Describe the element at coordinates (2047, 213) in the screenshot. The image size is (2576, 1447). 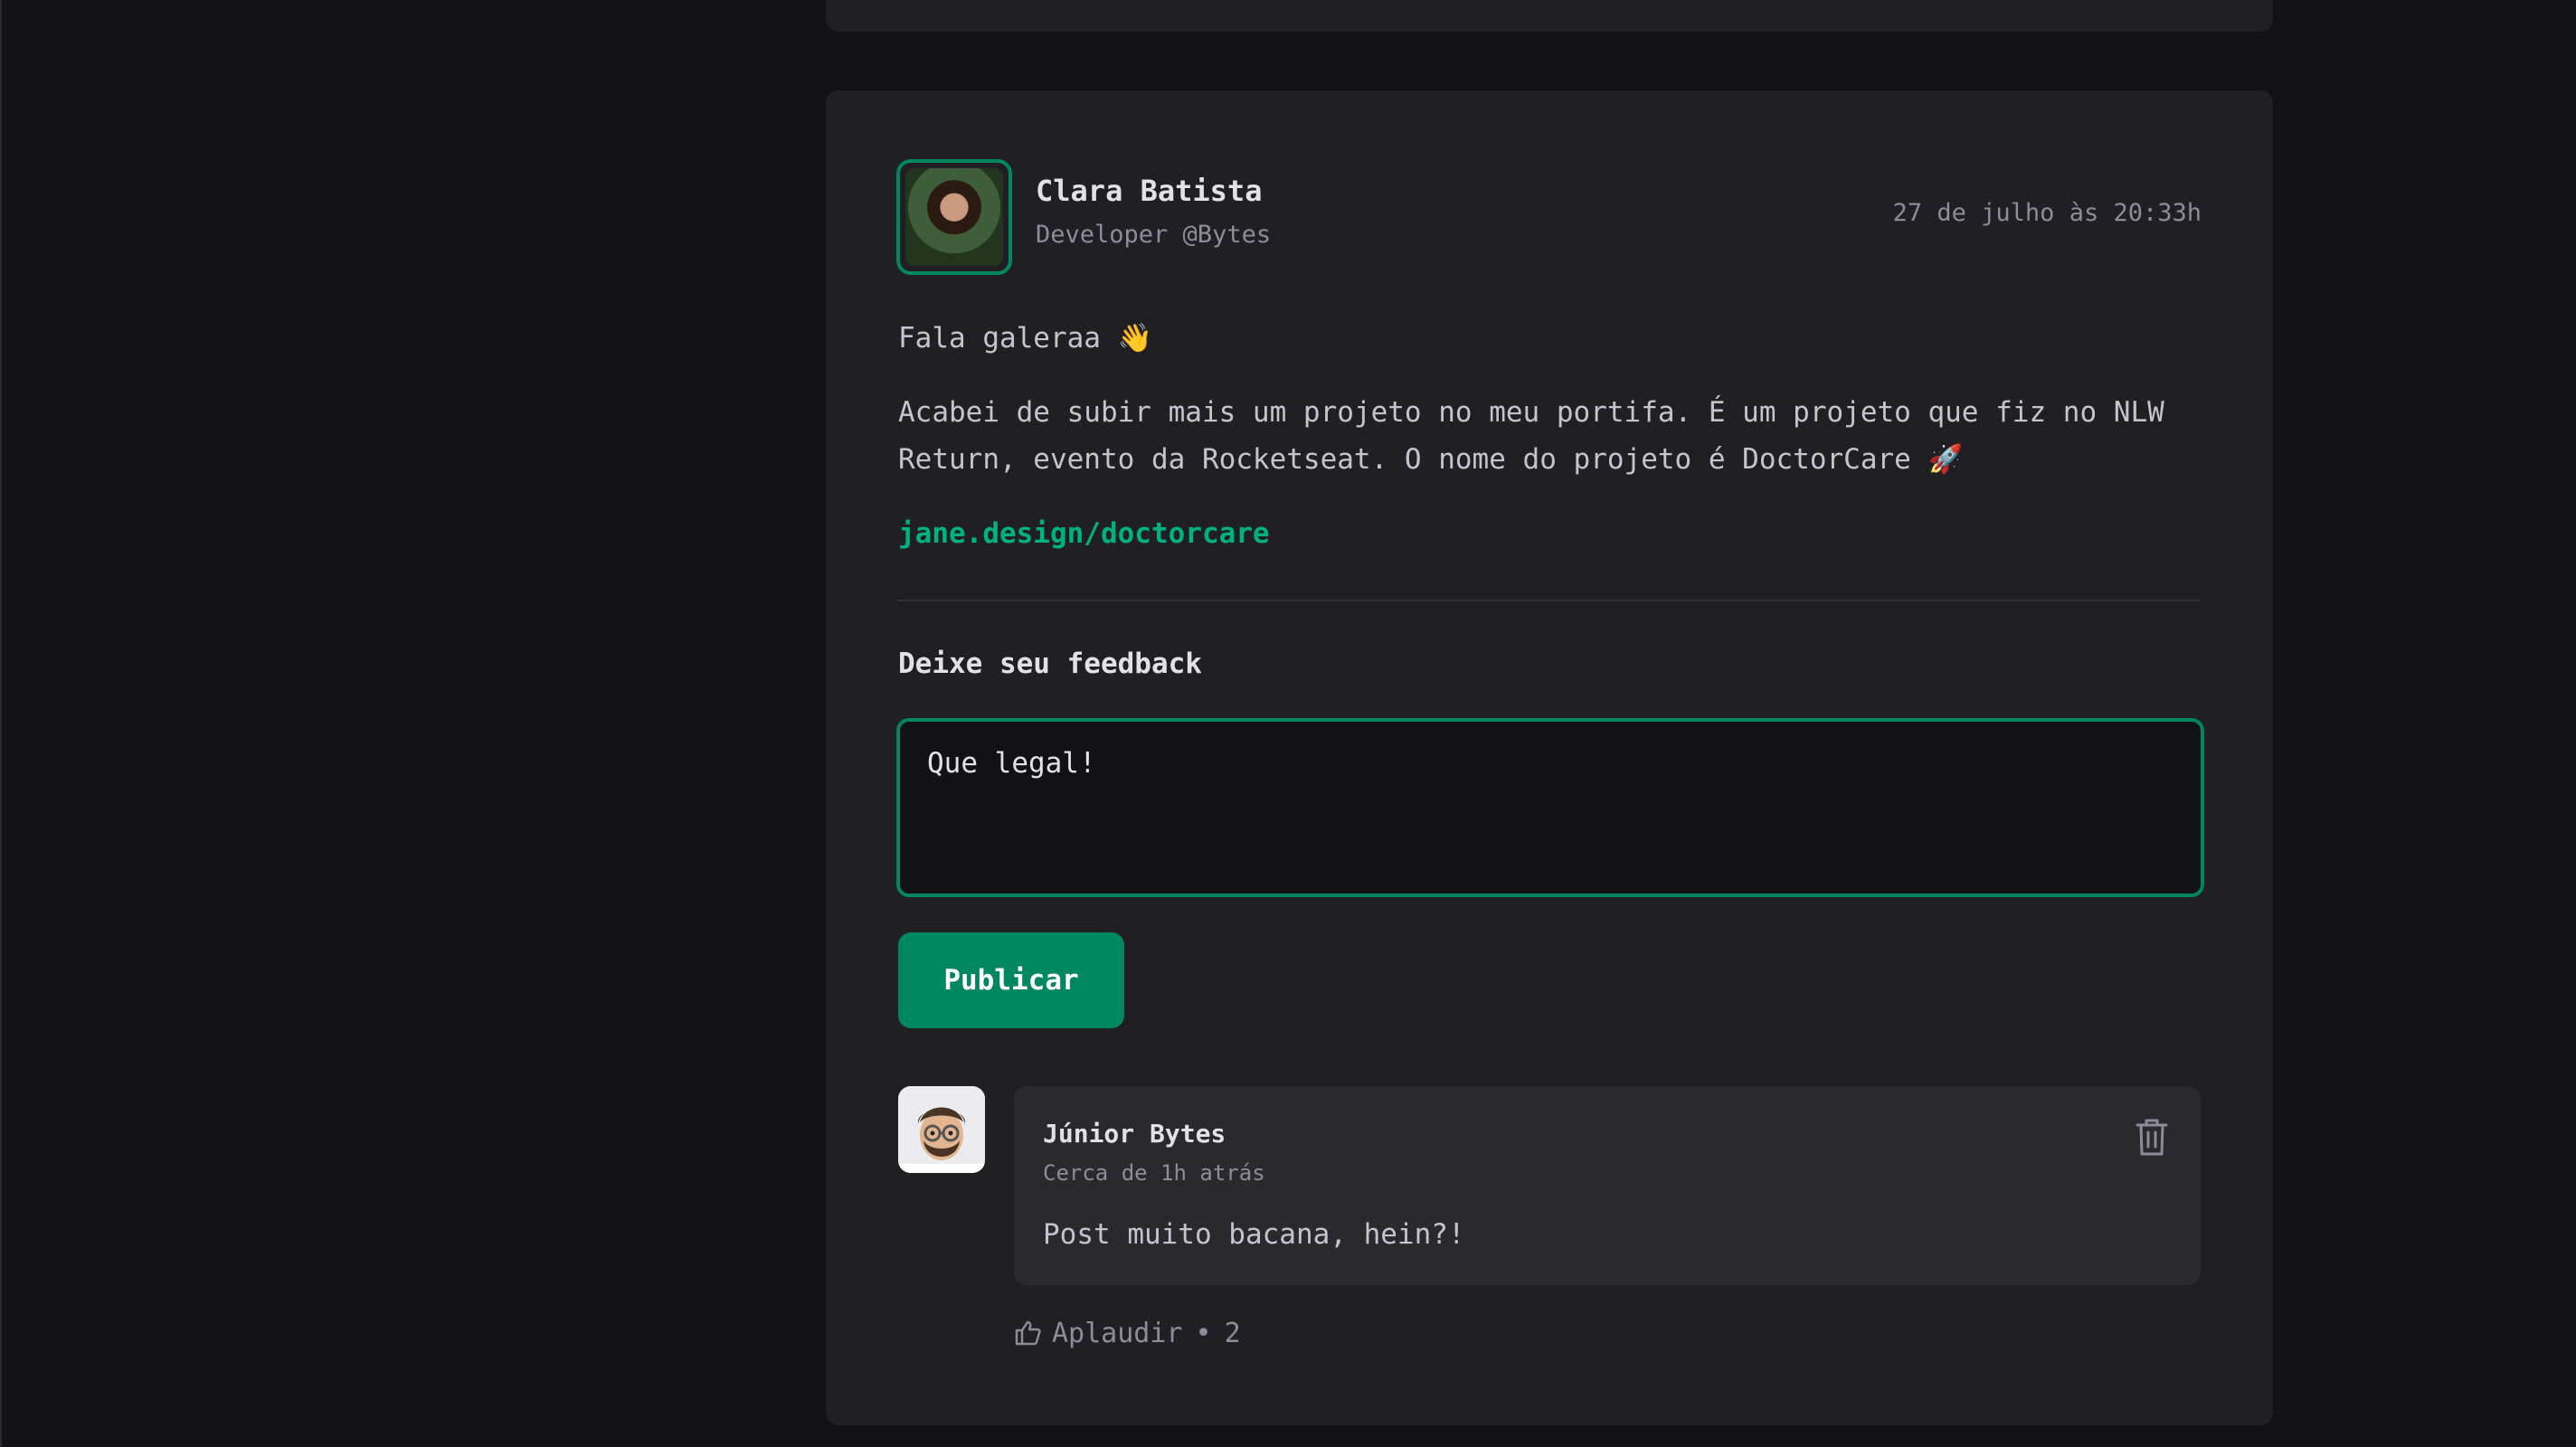
I see `post-timestamp: 27 de julho às 20:33h` at that location.